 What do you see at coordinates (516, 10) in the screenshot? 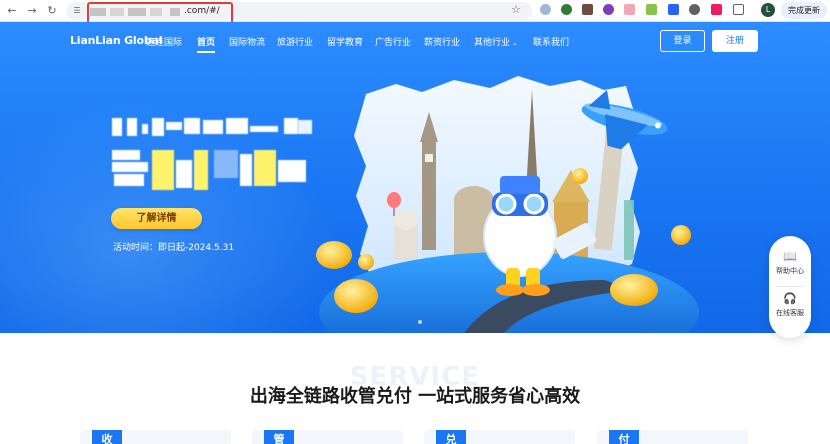
I see `bookmark-star-icon: ☆` at bounding box center [516, 10].